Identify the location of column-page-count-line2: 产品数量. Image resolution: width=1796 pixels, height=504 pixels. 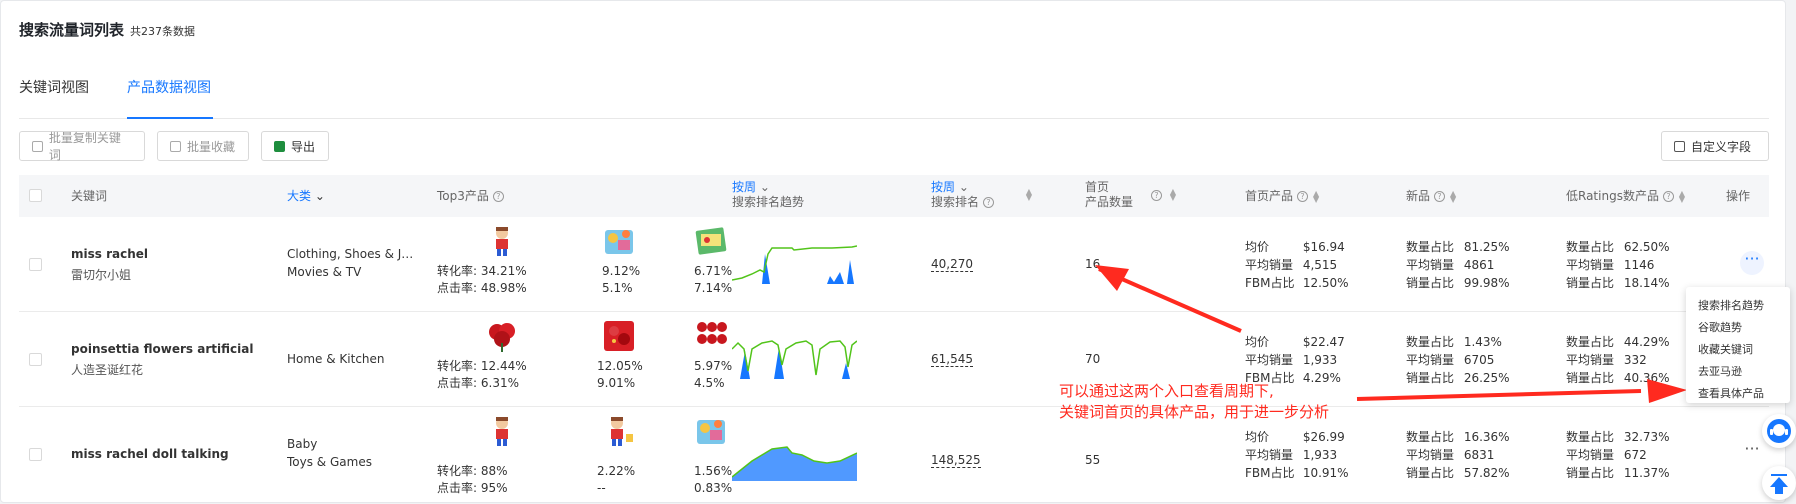
(1109, 202).